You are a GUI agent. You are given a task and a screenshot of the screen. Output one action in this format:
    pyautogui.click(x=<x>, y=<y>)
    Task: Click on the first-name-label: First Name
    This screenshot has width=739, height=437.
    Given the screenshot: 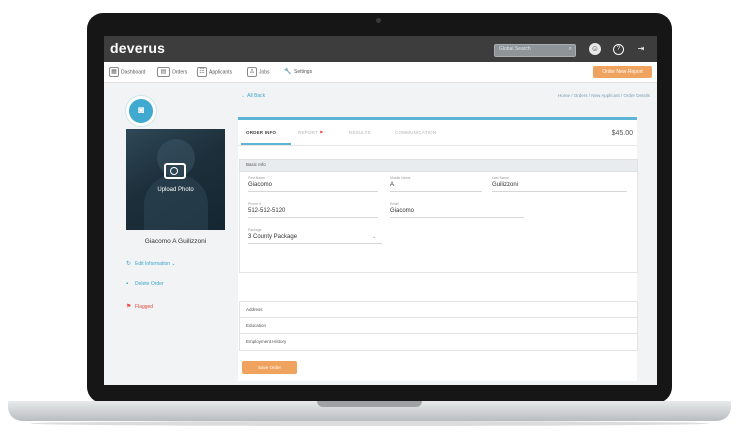 What is the action you would take?
    pyautogui.click(x=257, y=178)
    